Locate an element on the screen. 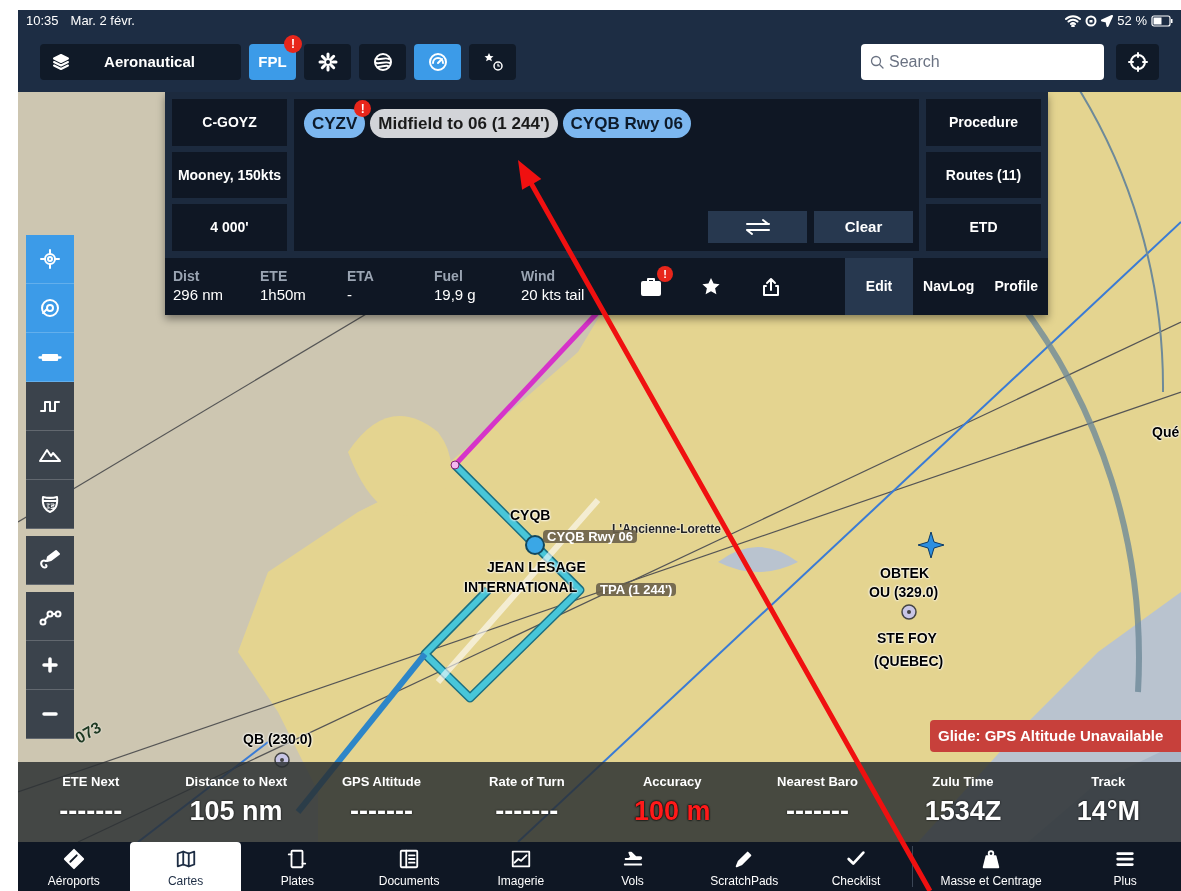 This screenshot has width=1181, height=891. instrument-label: Zulu Time is located at coordinates (963, 782).